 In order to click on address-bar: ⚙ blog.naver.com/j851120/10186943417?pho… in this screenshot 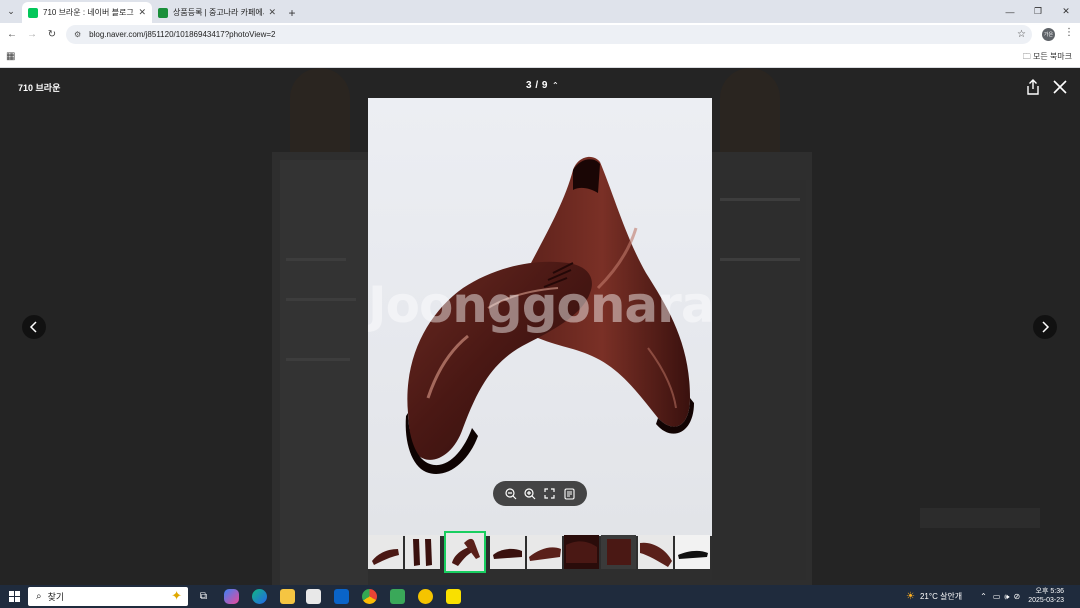, I will do `click(549, 34)`.